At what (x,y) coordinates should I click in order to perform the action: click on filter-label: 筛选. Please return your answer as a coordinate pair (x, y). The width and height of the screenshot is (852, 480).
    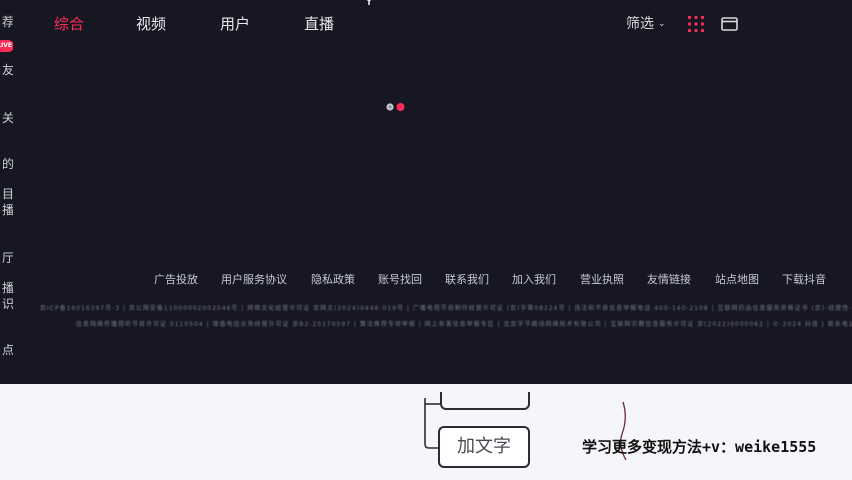
    Looking at the image, I should click on (640, 24).